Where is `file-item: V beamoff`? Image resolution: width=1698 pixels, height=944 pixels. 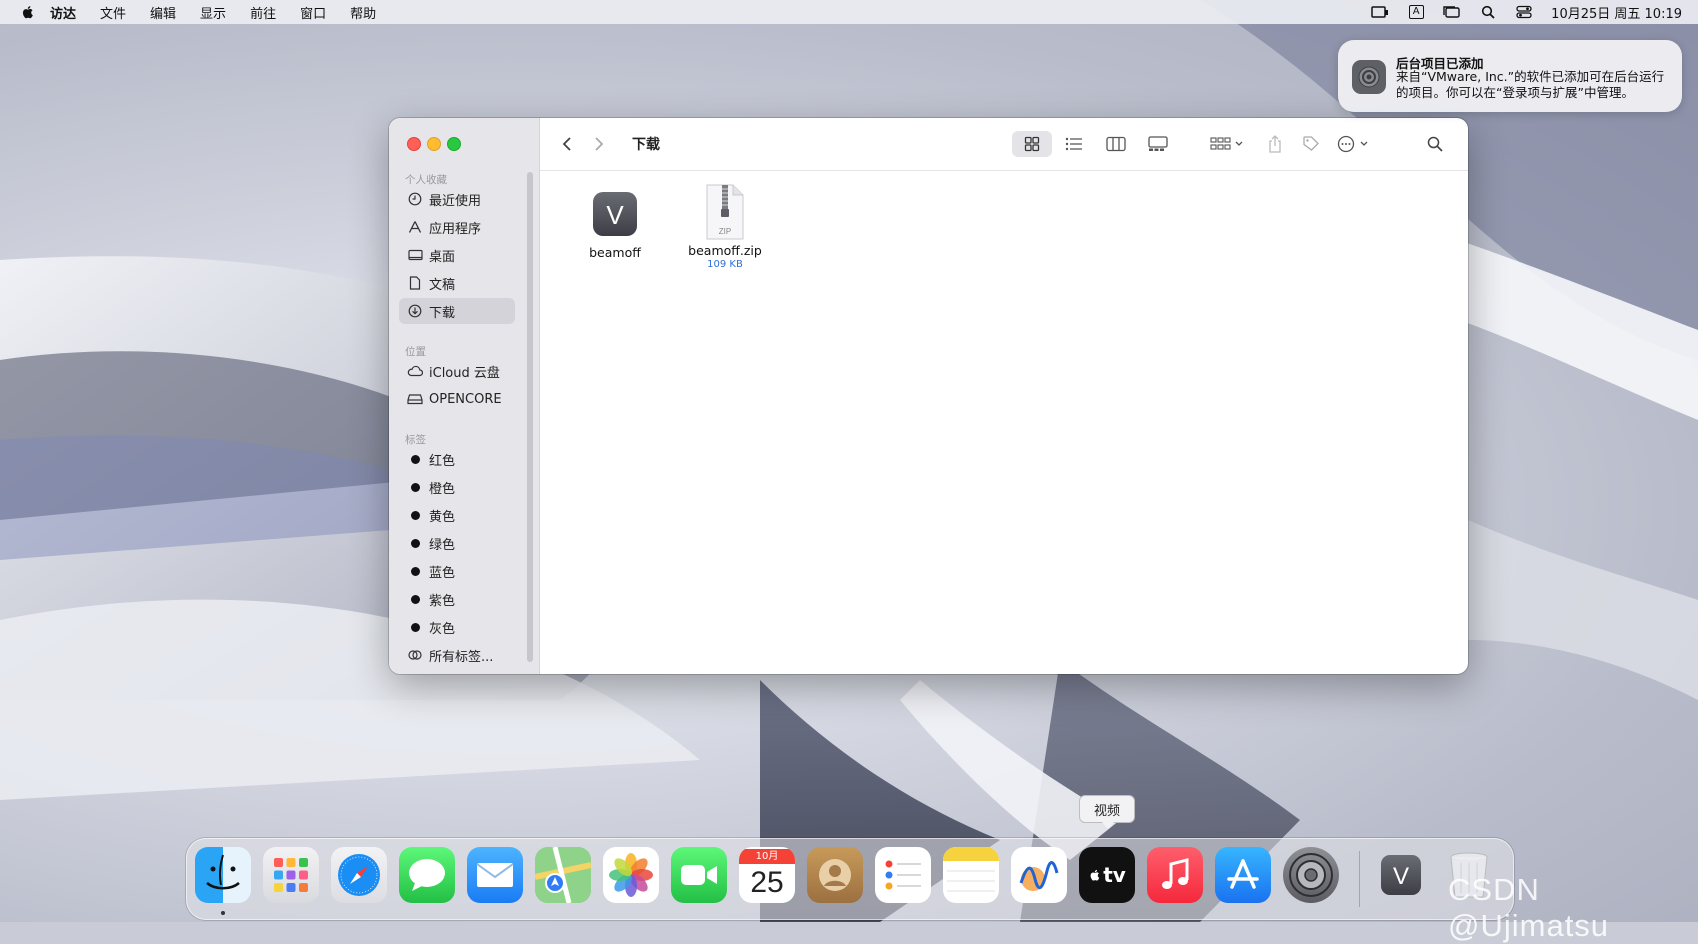
file-item: V beamoff is located at coordinates (615, 224).